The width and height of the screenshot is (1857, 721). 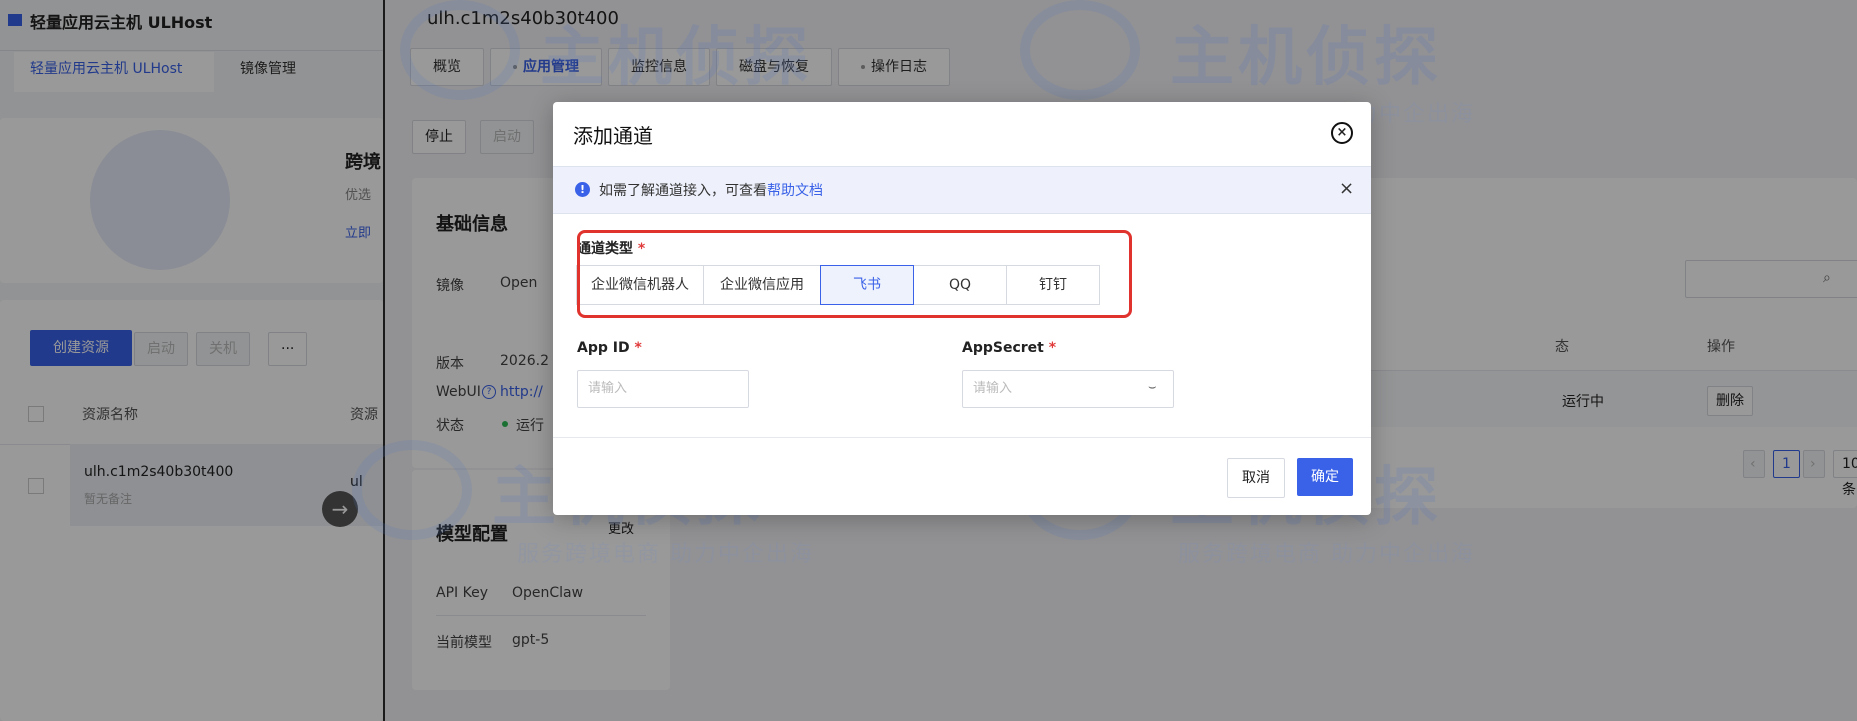 I want to click on modal-title: 添加通道, so click(x=613, y=136).